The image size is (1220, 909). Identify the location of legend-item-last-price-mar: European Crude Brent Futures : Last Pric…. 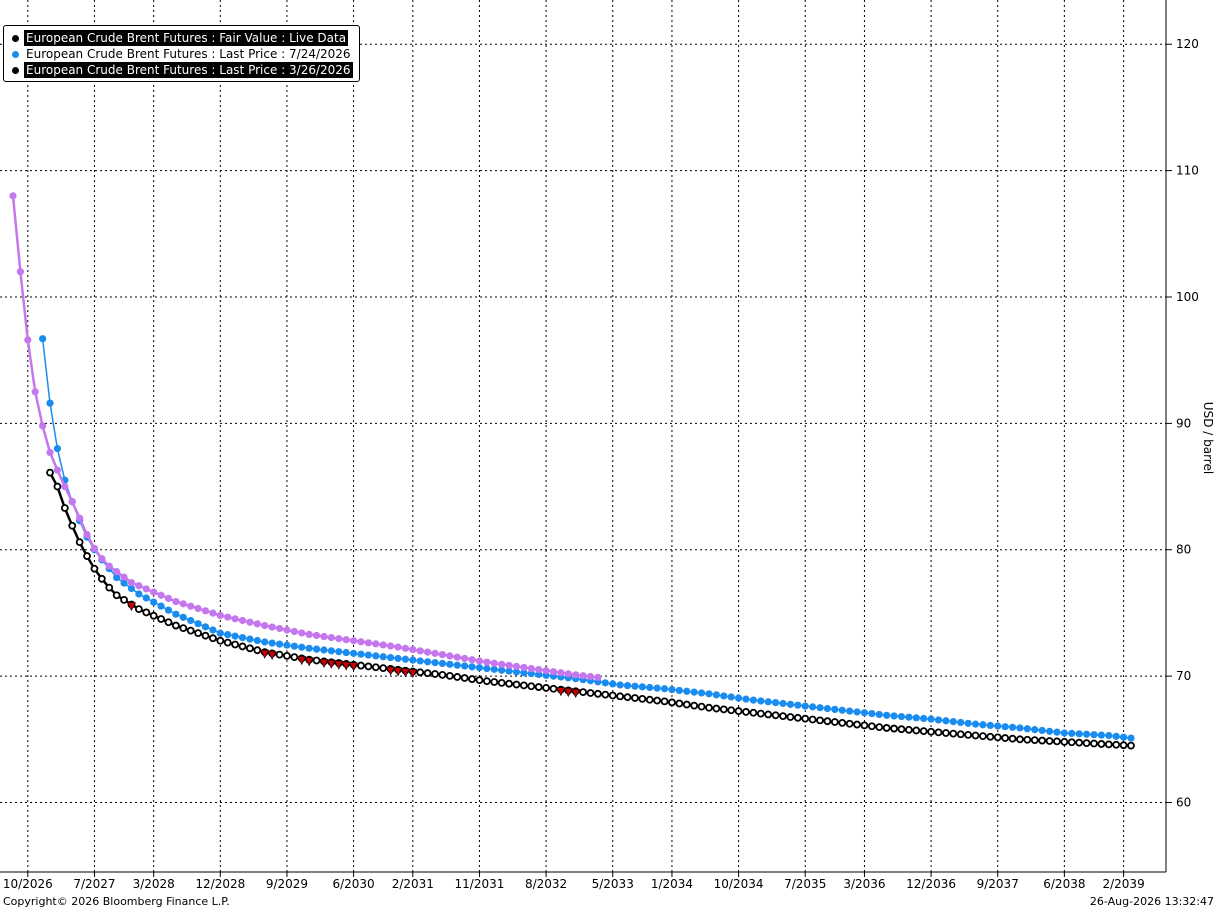
(182, 70).